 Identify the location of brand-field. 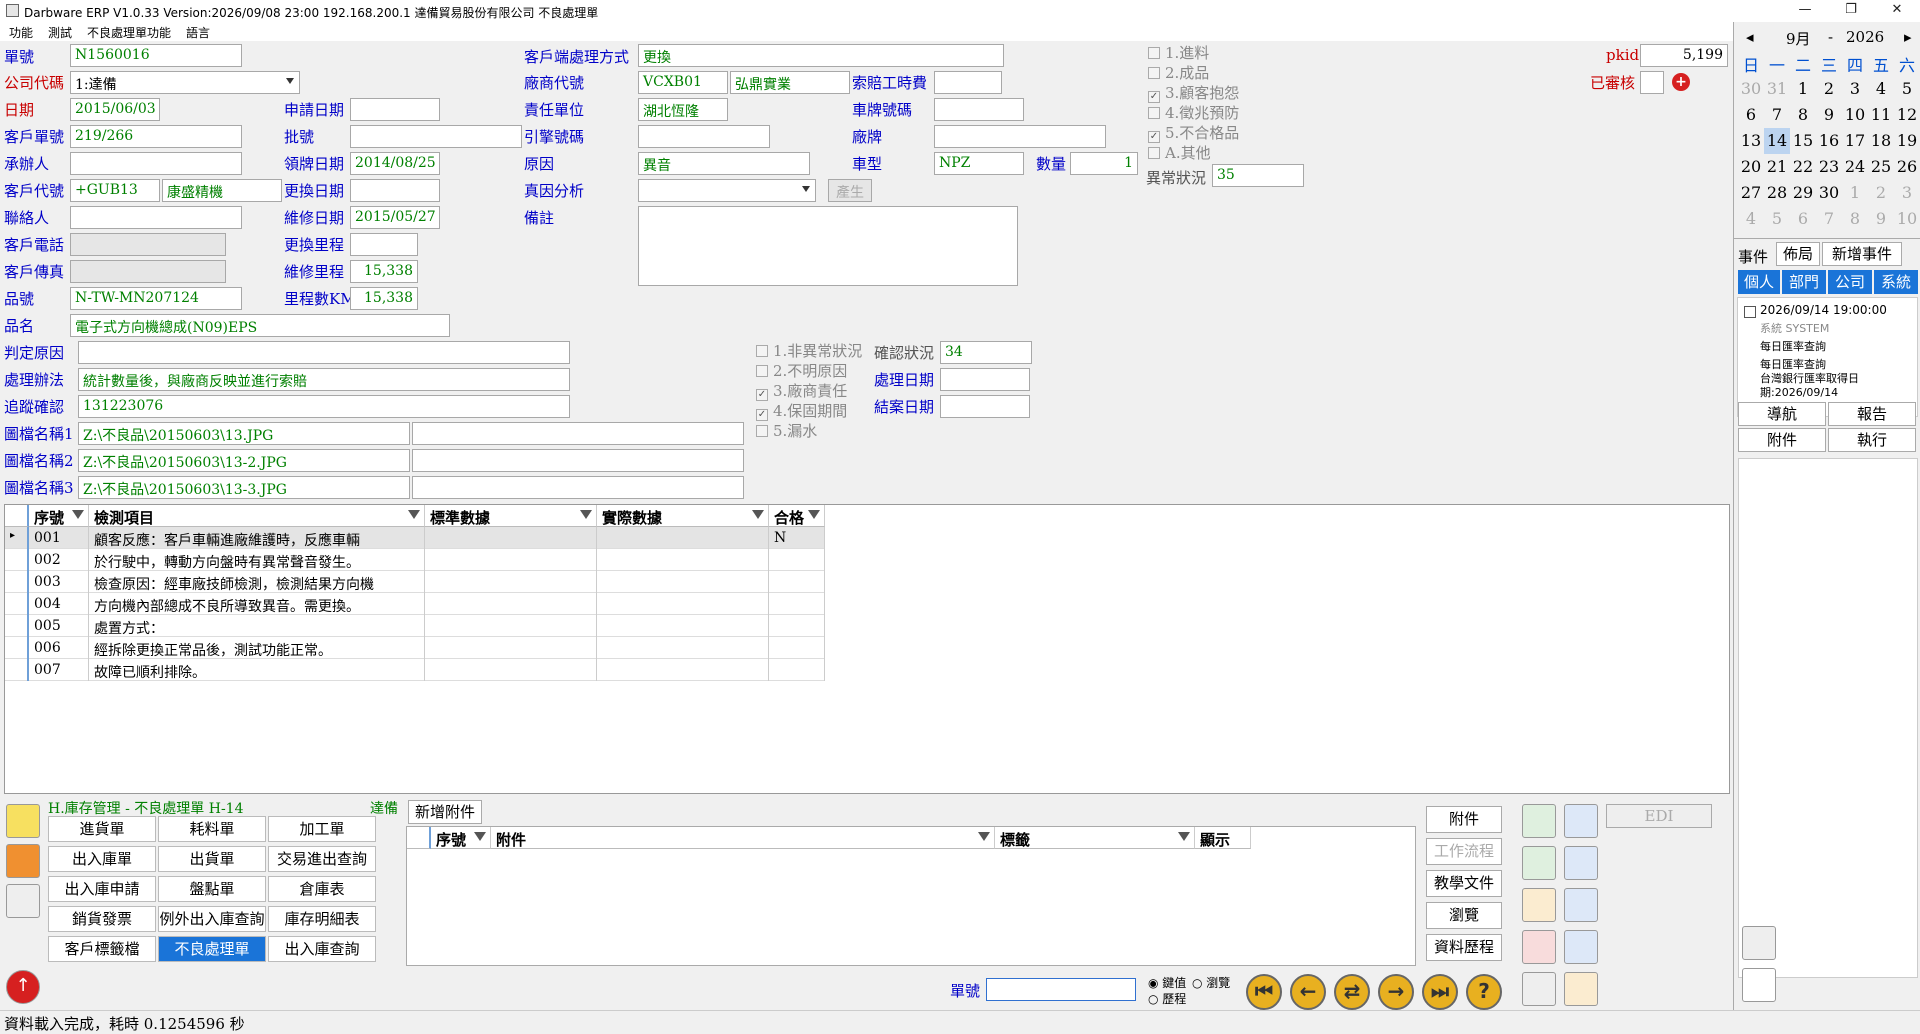
(1020, 136).